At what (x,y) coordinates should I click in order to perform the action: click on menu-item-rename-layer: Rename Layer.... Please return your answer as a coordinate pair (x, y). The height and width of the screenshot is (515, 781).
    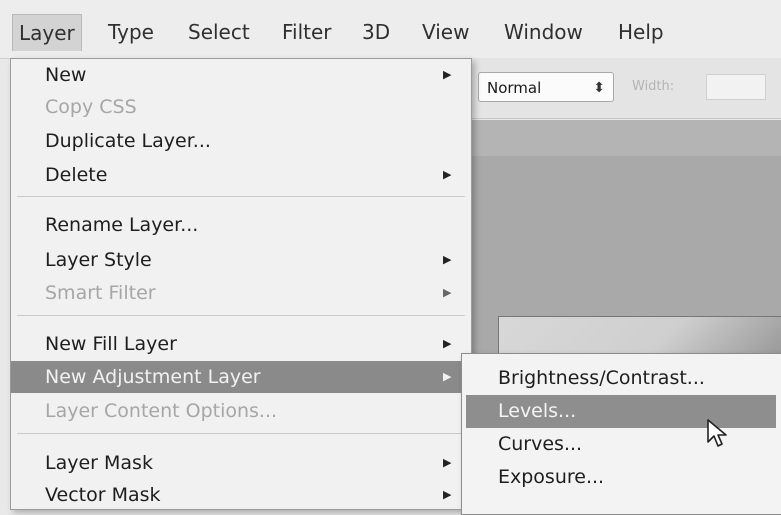
    Looking at the image, I should click on (241, 225).